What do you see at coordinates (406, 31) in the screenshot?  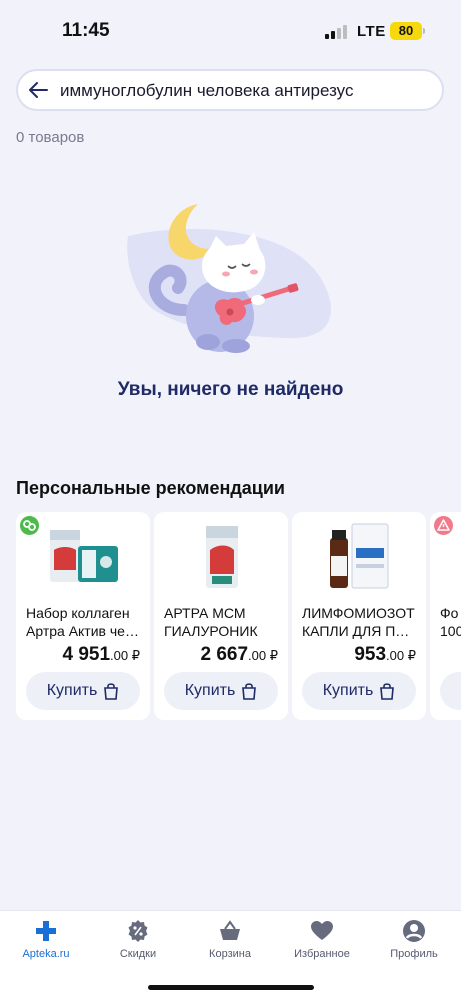 I see `battery-icon: 80` at bounding box center [406, 31].